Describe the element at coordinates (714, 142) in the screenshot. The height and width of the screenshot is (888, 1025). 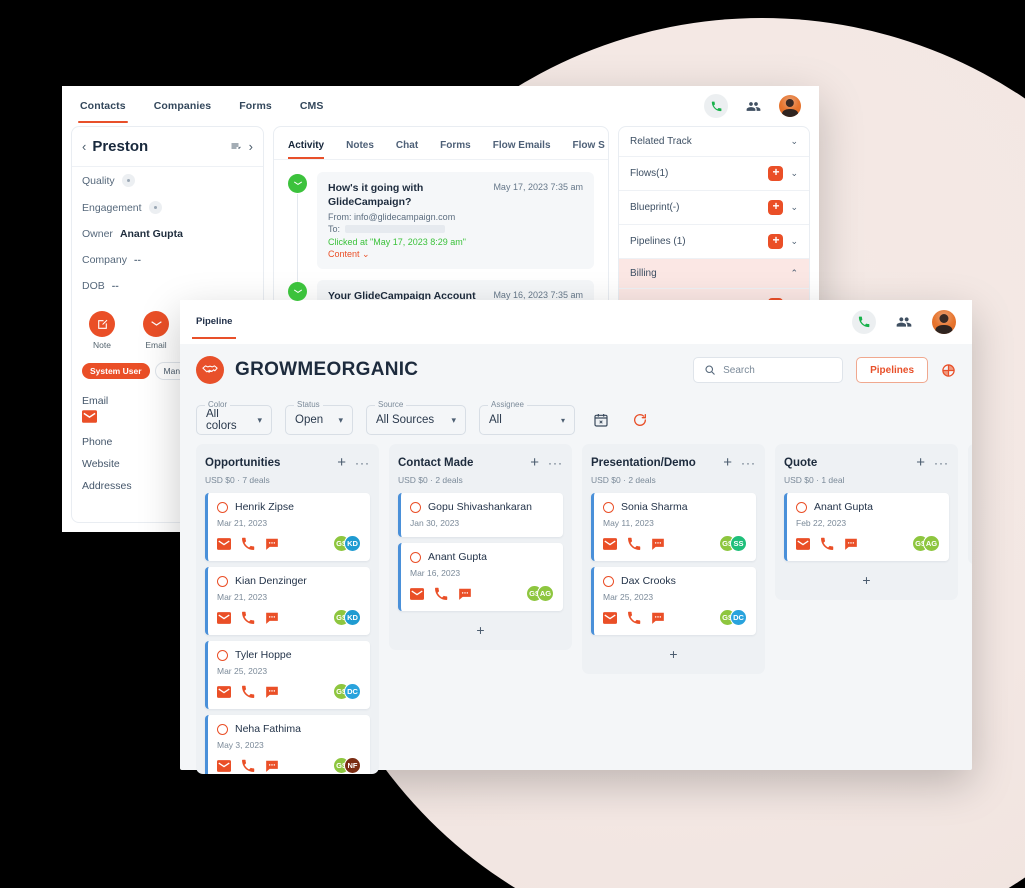
I see `related-row: Related Track ⌄` at that location.